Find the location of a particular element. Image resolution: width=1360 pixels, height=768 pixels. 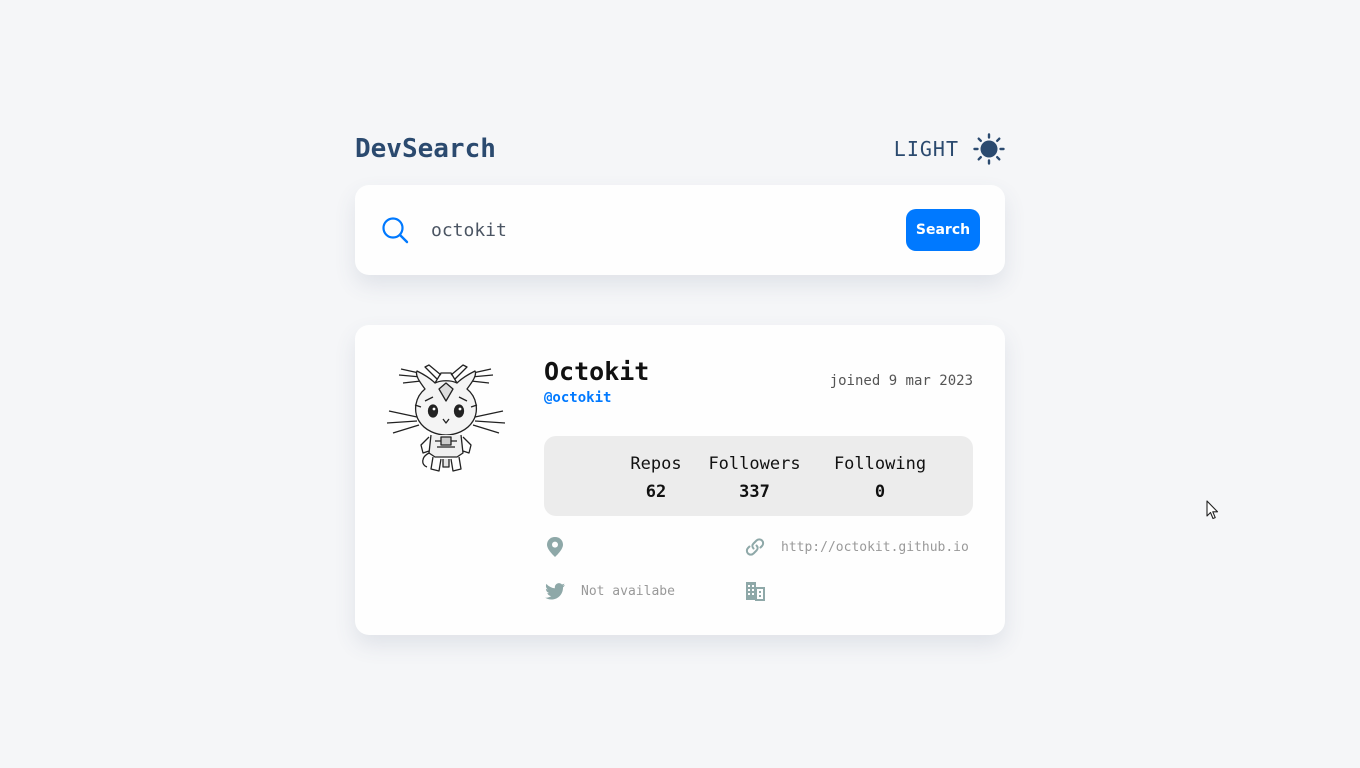

twitter-icon is located at coordinates (555, 591).